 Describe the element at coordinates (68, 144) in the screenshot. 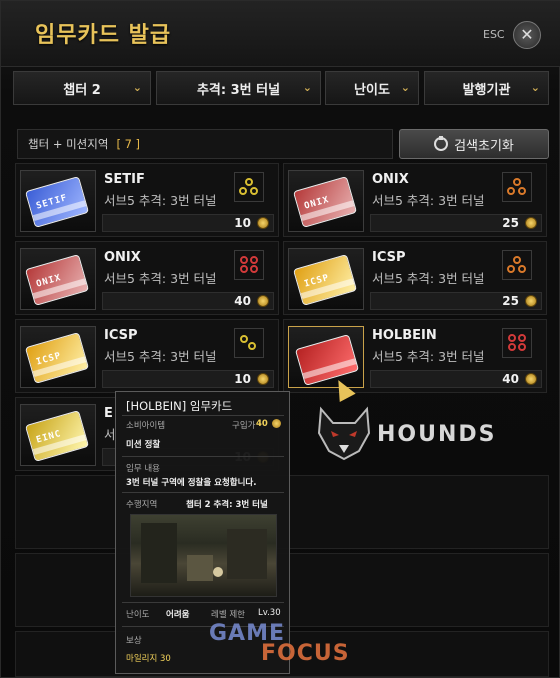

I see `region-label: 챕터 + 미션지역` at that location.